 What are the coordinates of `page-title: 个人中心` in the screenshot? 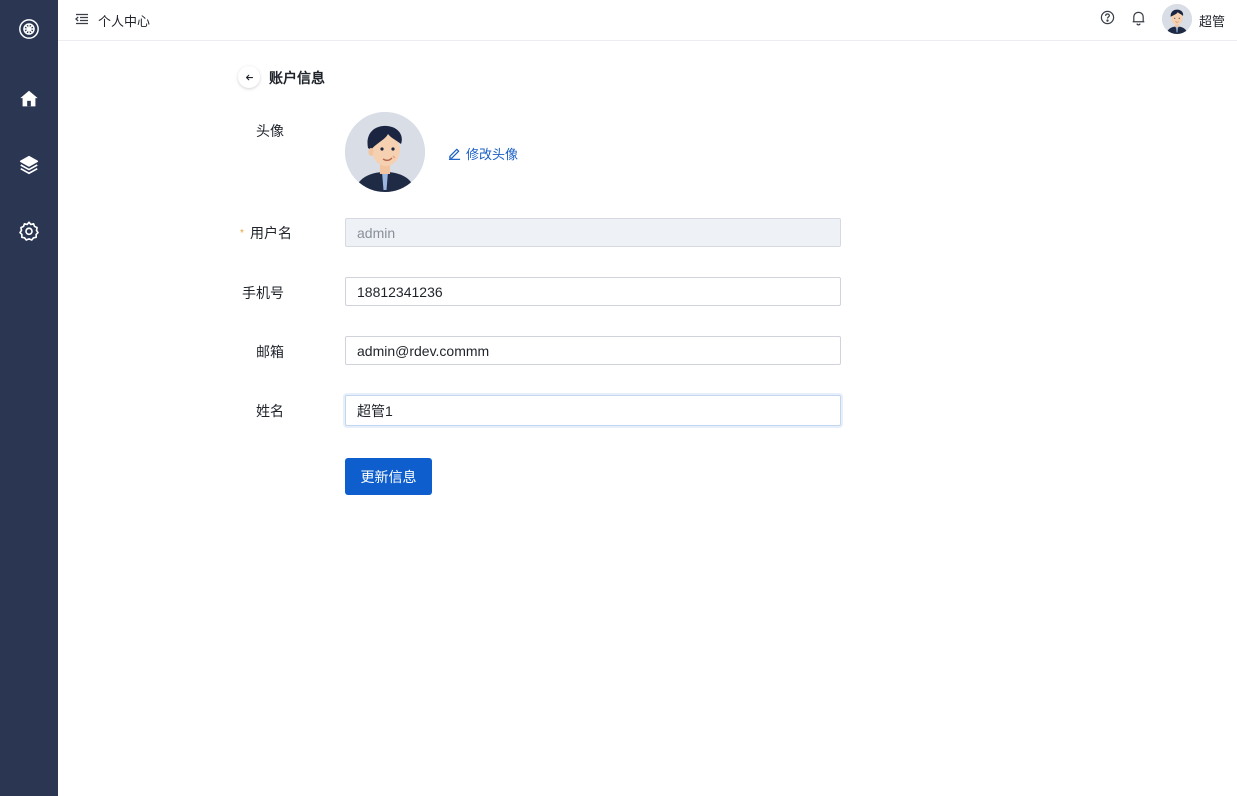 It's located at (124, 21).